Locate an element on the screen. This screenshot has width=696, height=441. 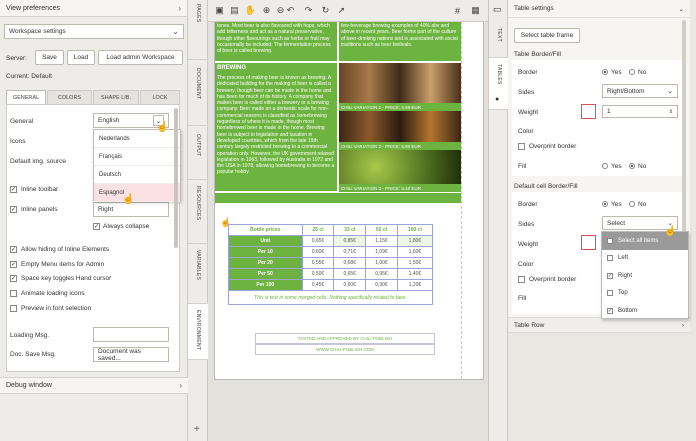
vtab-document: DOCUMENT is located at coordinates (198, 93).